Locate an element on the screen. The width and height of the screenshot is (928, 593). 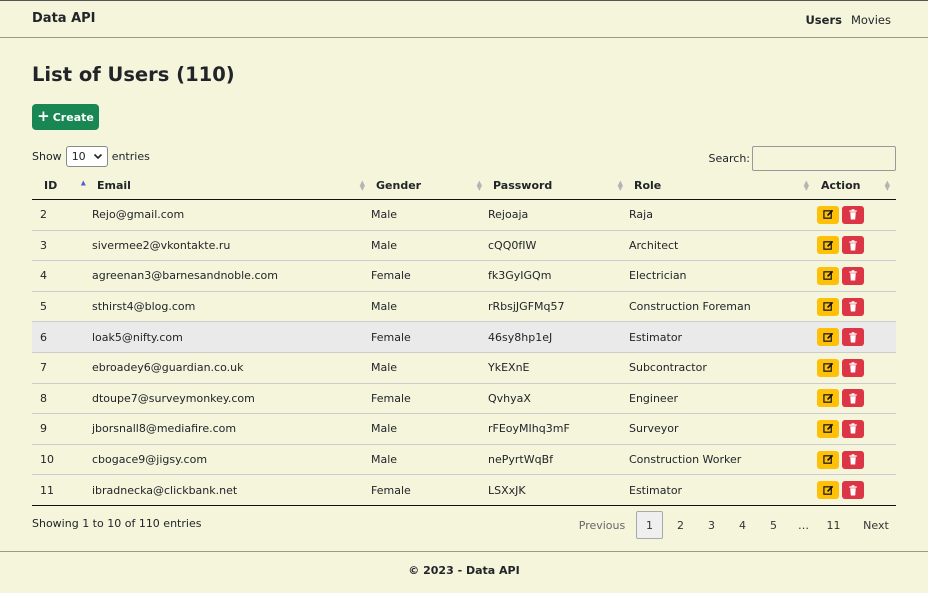
page-title: List of Users (110) is located at coordinates (133, 74).